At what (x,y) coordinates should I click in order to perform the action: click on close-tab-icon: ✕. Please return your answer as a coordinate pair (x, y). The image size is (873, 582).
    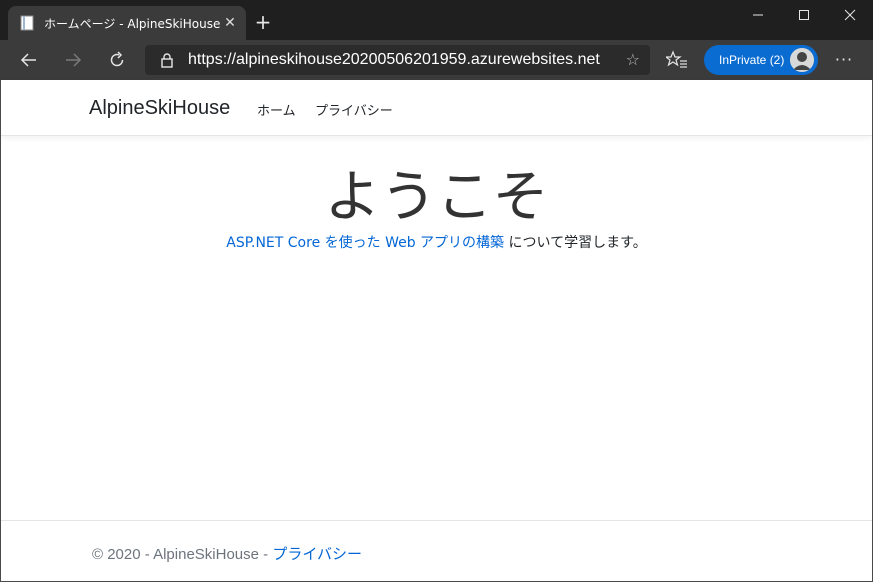
    Looking at the image, I should click on (230, 23).